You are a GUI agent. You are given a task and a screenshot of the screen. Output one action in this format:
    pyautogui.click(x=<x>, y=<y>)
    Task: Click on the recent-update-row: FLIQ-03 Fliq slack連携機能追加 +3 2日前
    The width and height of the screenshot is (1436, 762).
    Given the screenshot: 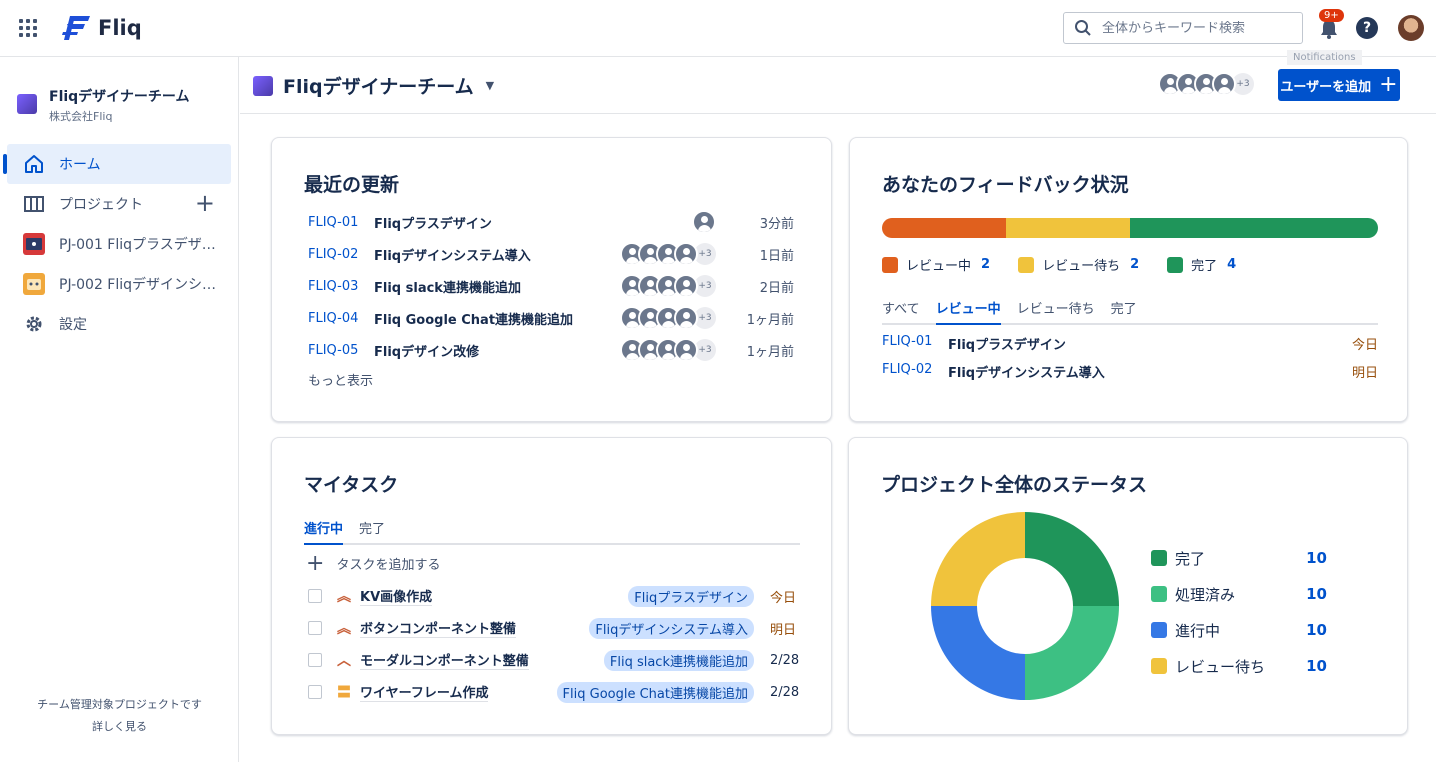 What is the action you would take?
    pyautogui.click(x=551, y=286)
    